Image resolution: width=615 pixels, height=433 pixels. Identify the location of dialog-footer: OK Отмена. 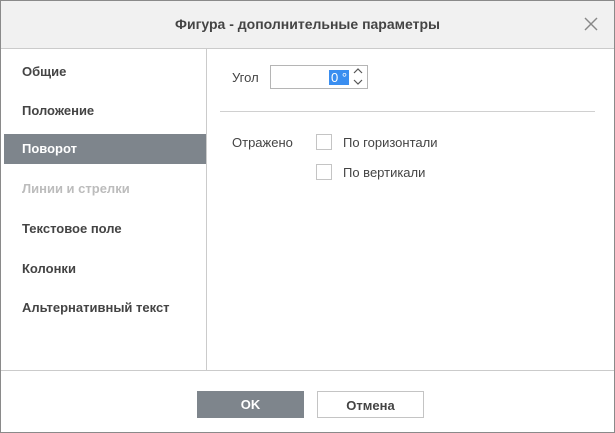
(307, 401).